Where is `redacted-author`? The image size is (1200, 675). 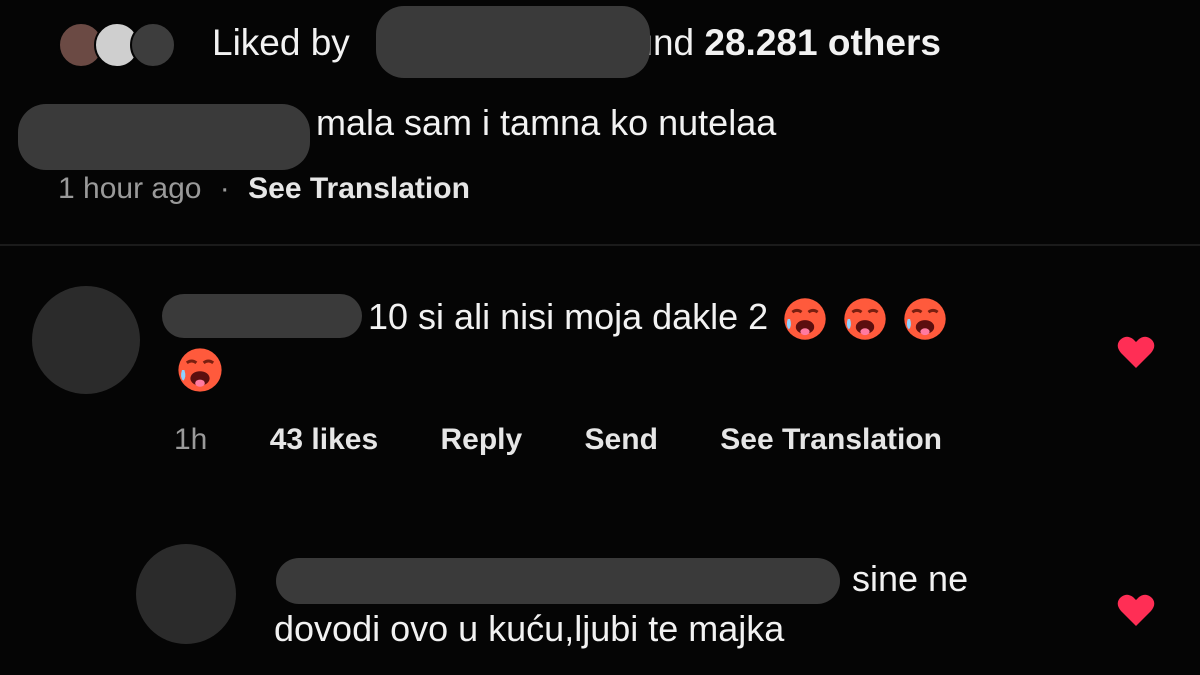 redacted-author is located at coordinates (164, 137).